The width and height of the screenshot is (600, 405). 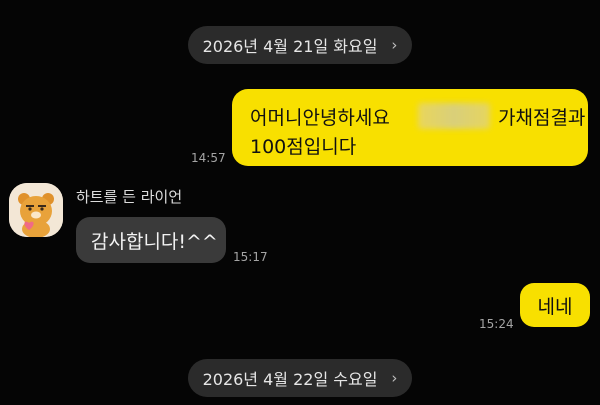 I want to click on message-text: 감사합니다!^^, so click(x=154, y=241).